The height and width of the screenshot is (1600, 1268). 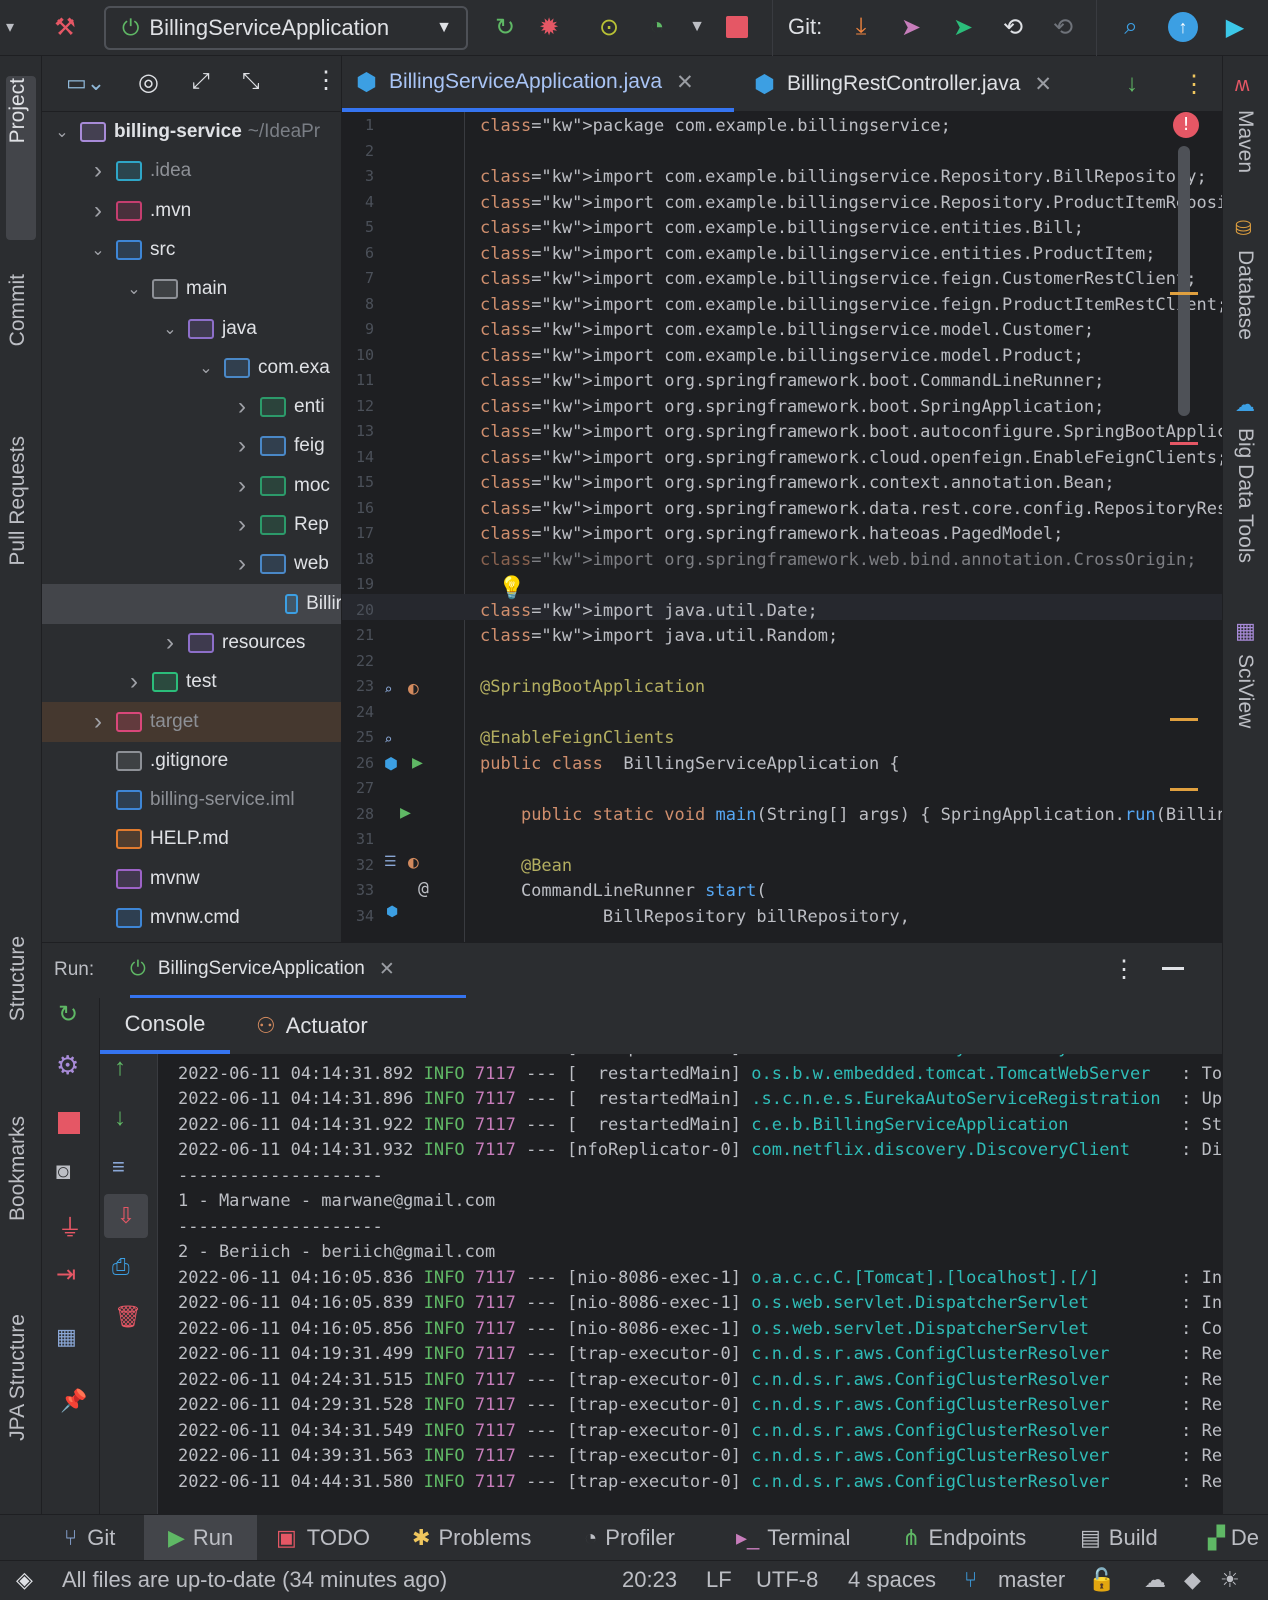 I want to click on git-history-icon: ⟲, so click(x=1013, y=27).